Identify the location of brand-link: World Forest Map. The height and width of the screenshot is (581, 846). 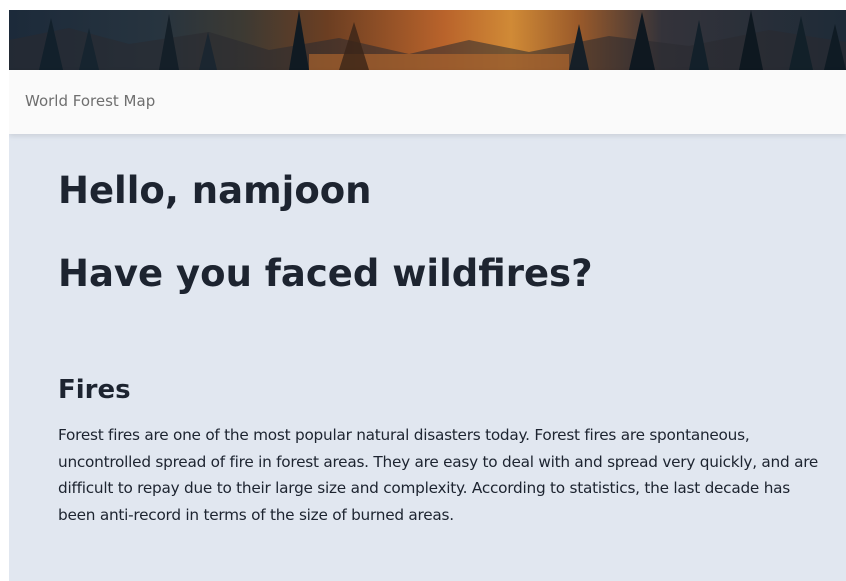
(90, 101).